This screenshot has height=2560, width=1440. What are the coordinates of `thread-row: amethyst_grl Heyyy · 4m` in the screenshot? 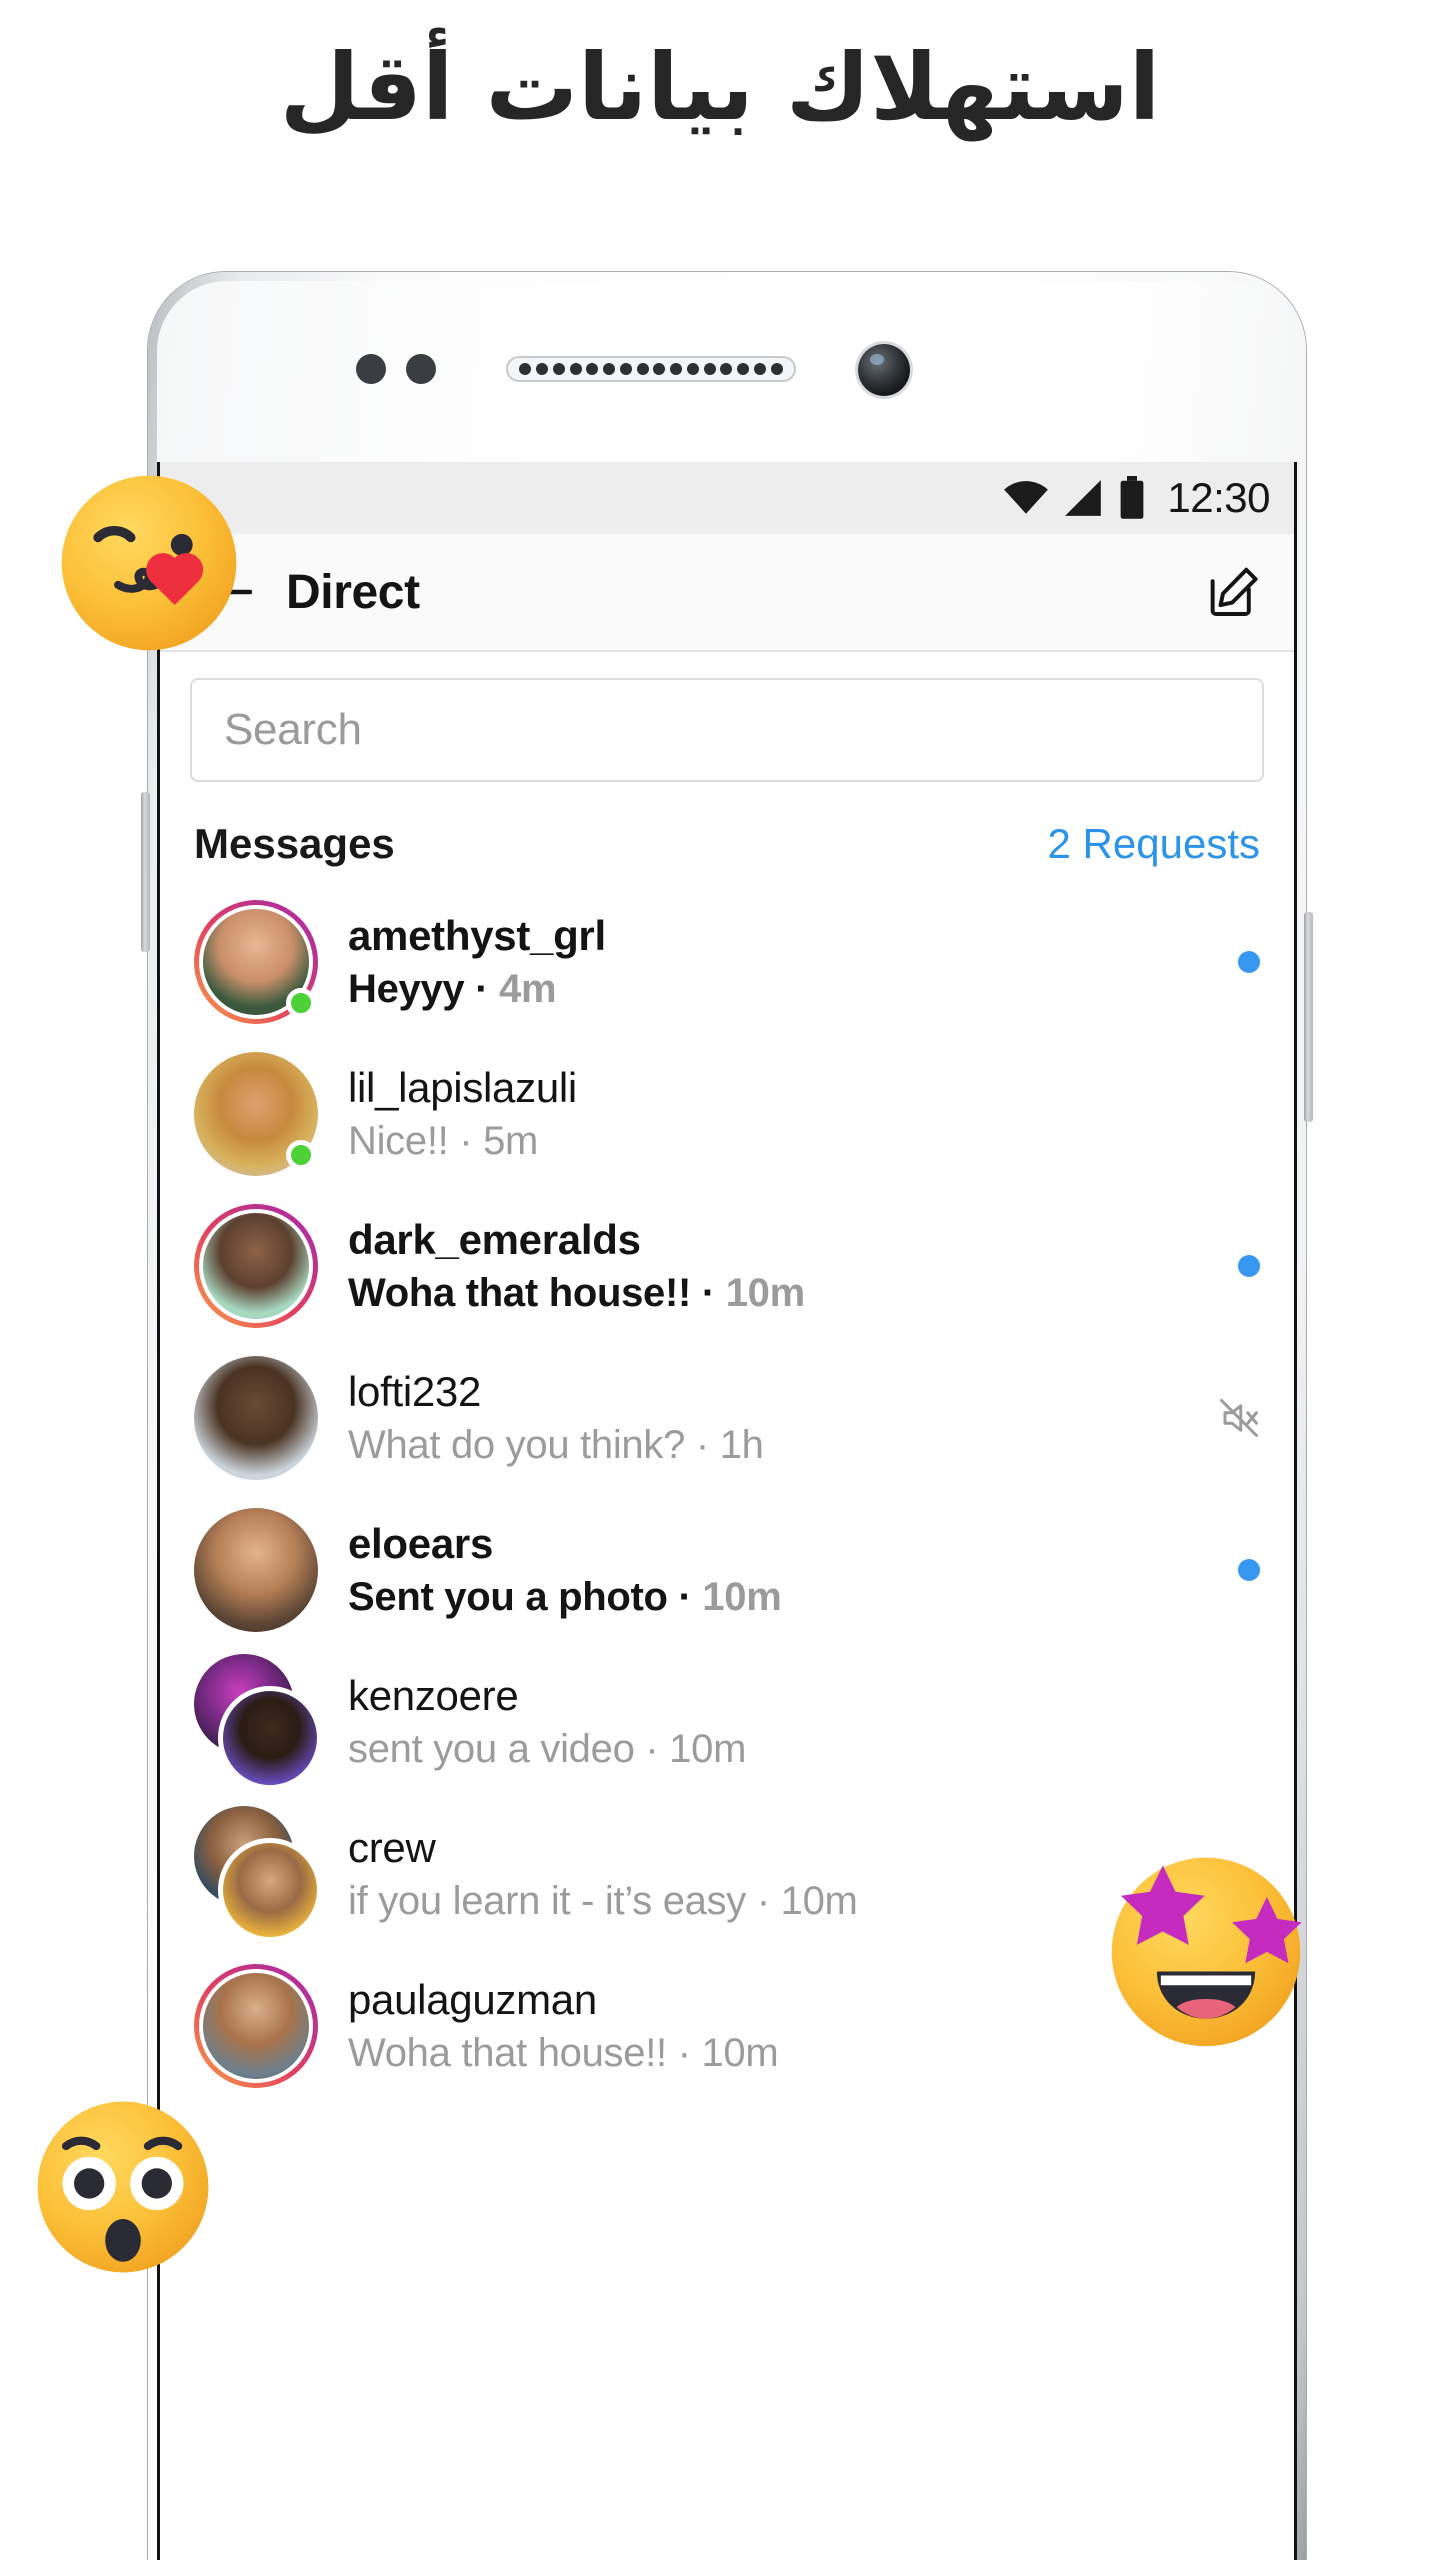 It's located at (727, 962).